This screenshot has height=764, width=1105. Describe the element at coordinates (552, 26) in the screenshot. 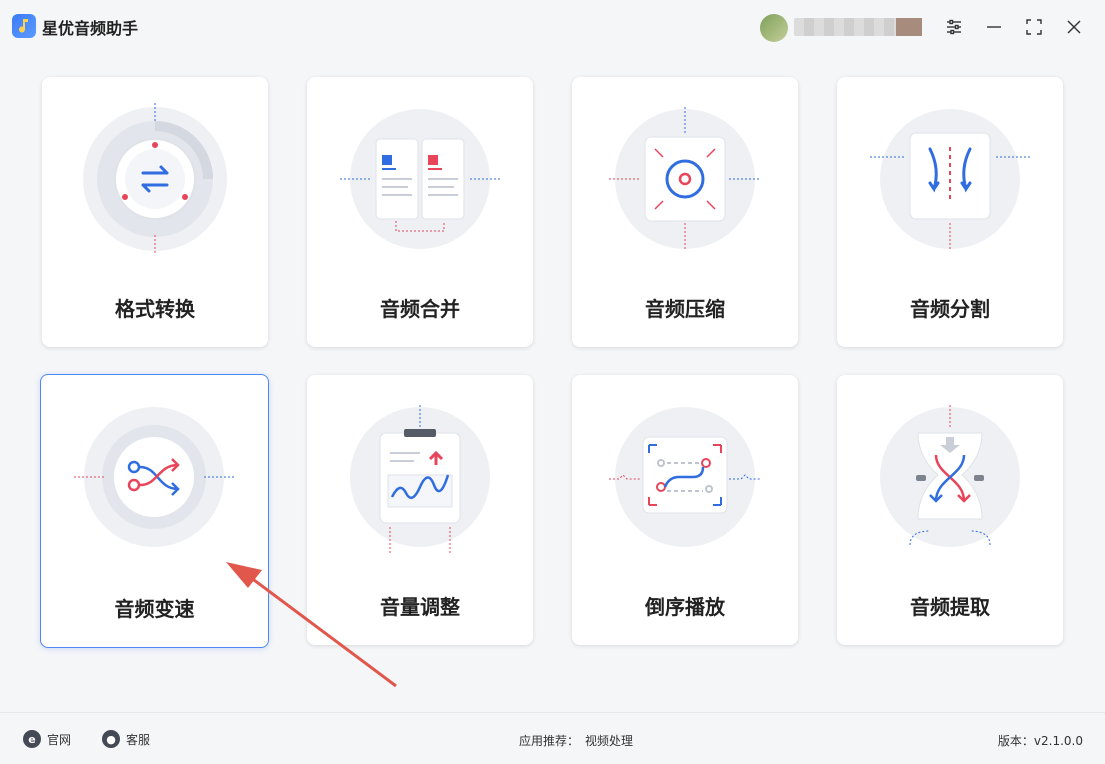

I see `title-bar: 星优音频助手` at that location.